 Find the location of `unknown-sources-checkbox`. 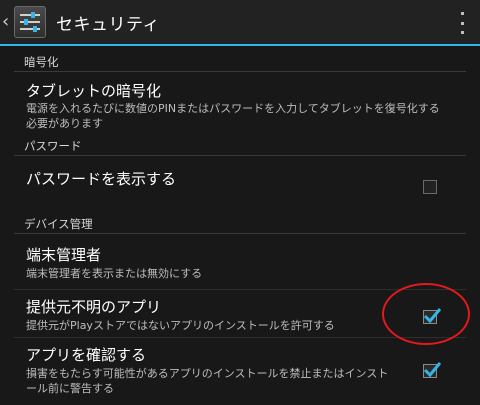

unknown-sources-checkbox is located at coordinates (432, 316).